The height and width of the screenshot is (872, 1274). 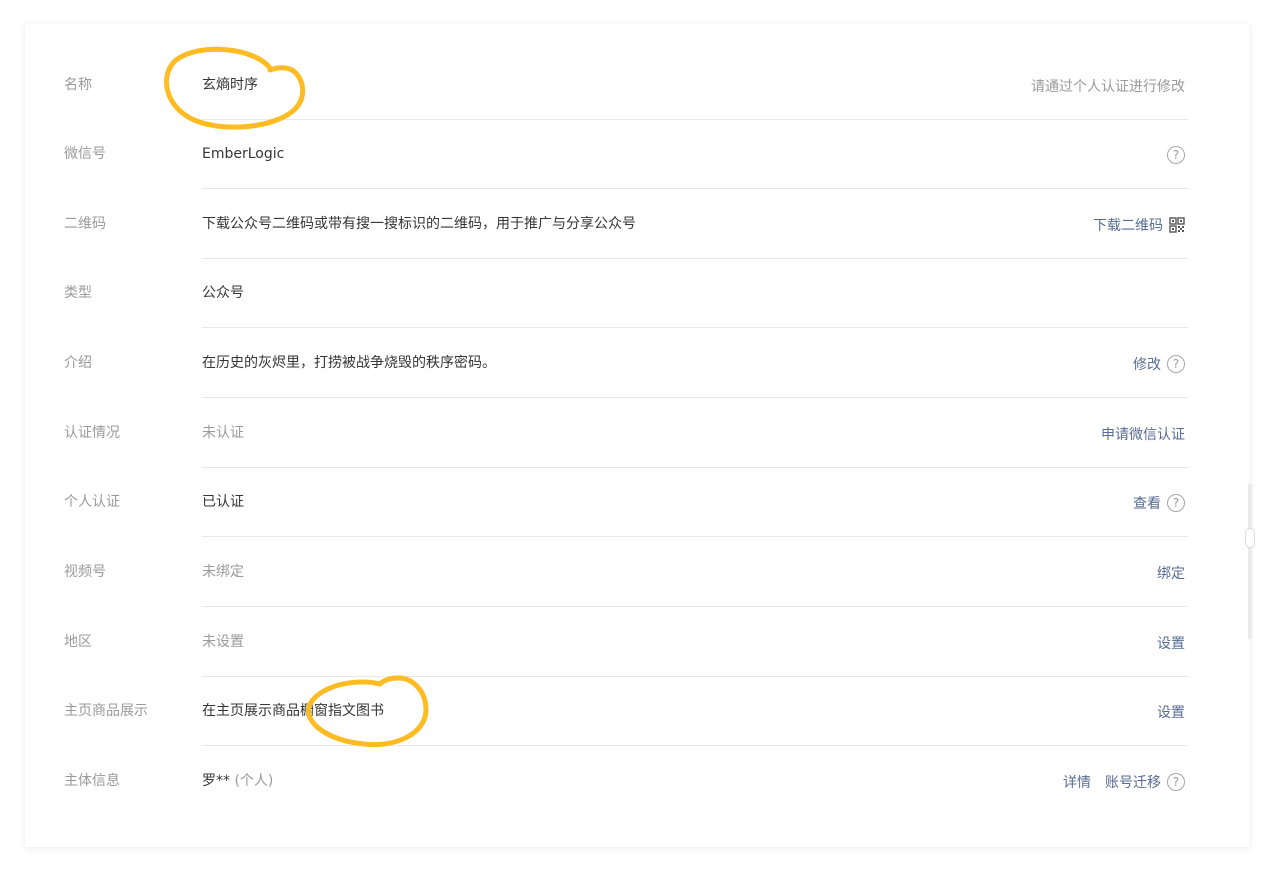 I want to click on verification-actions: 申请微信认证, so click(x=1143, y=433).